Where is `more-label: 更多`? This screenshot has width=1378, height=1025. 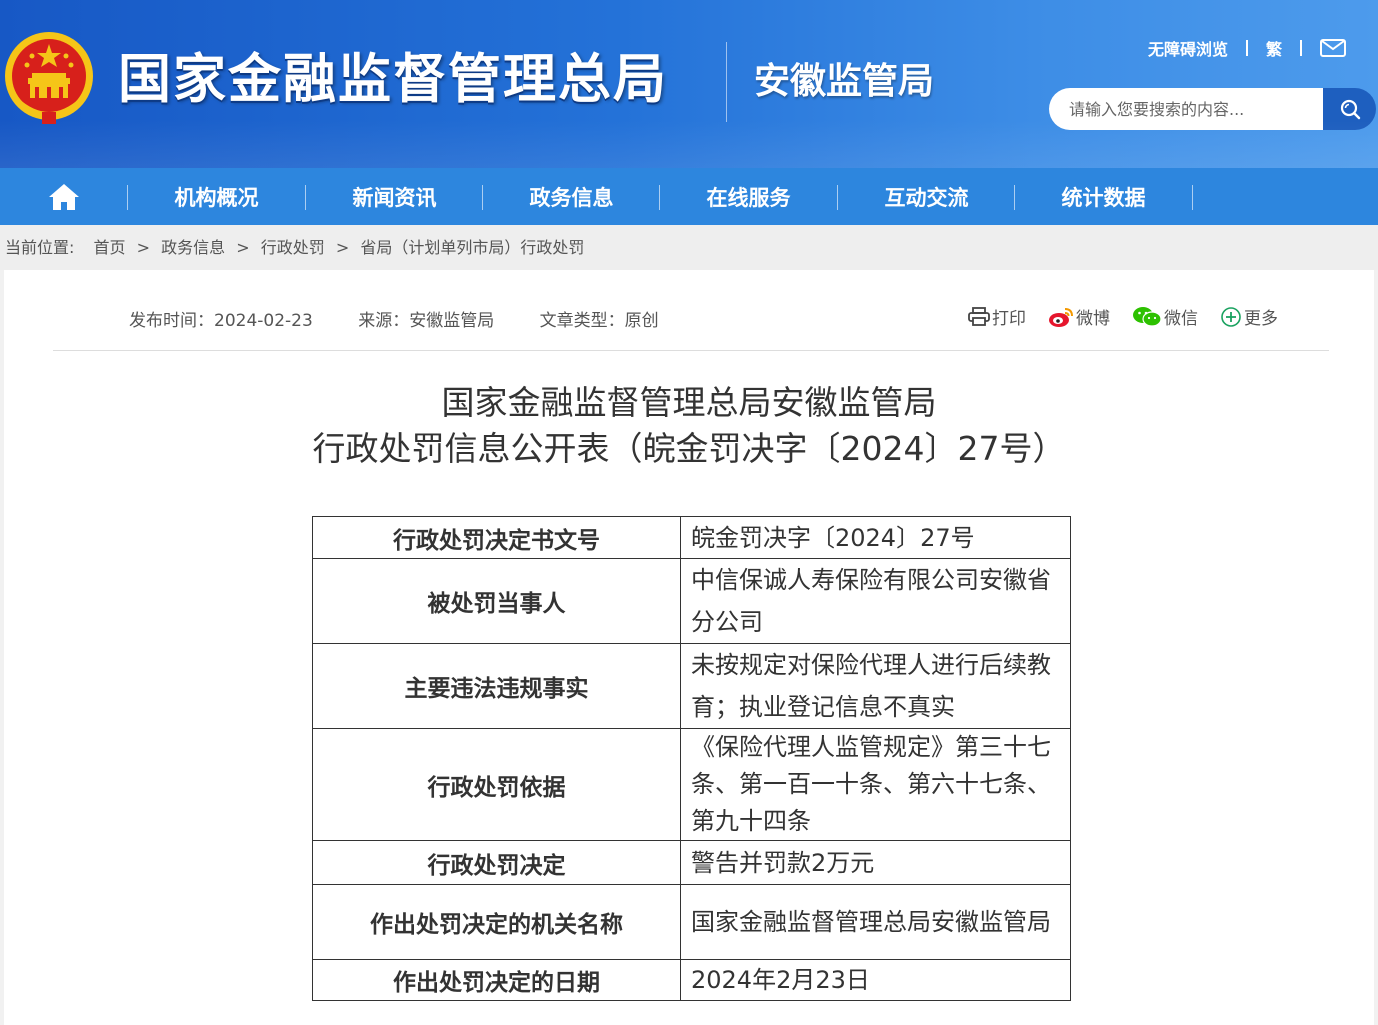 more-label: 更多 is located at coordinates (1261, 319).